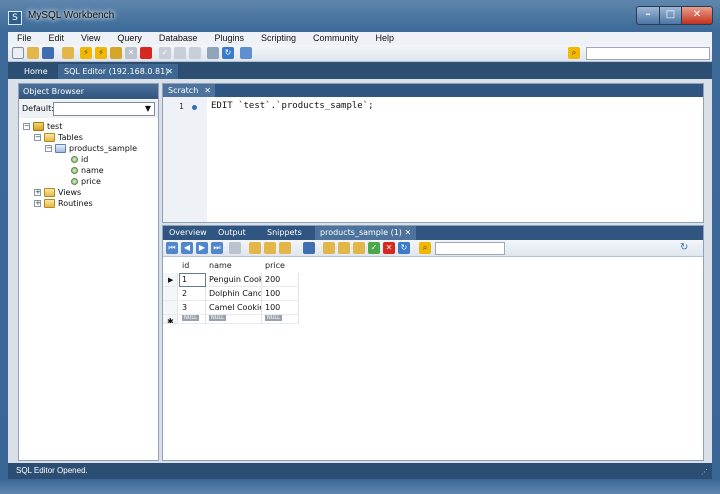  Describe the element at coordinates (57, 192) in the screenshot. I see `tree-node-views: + Views` at that location.